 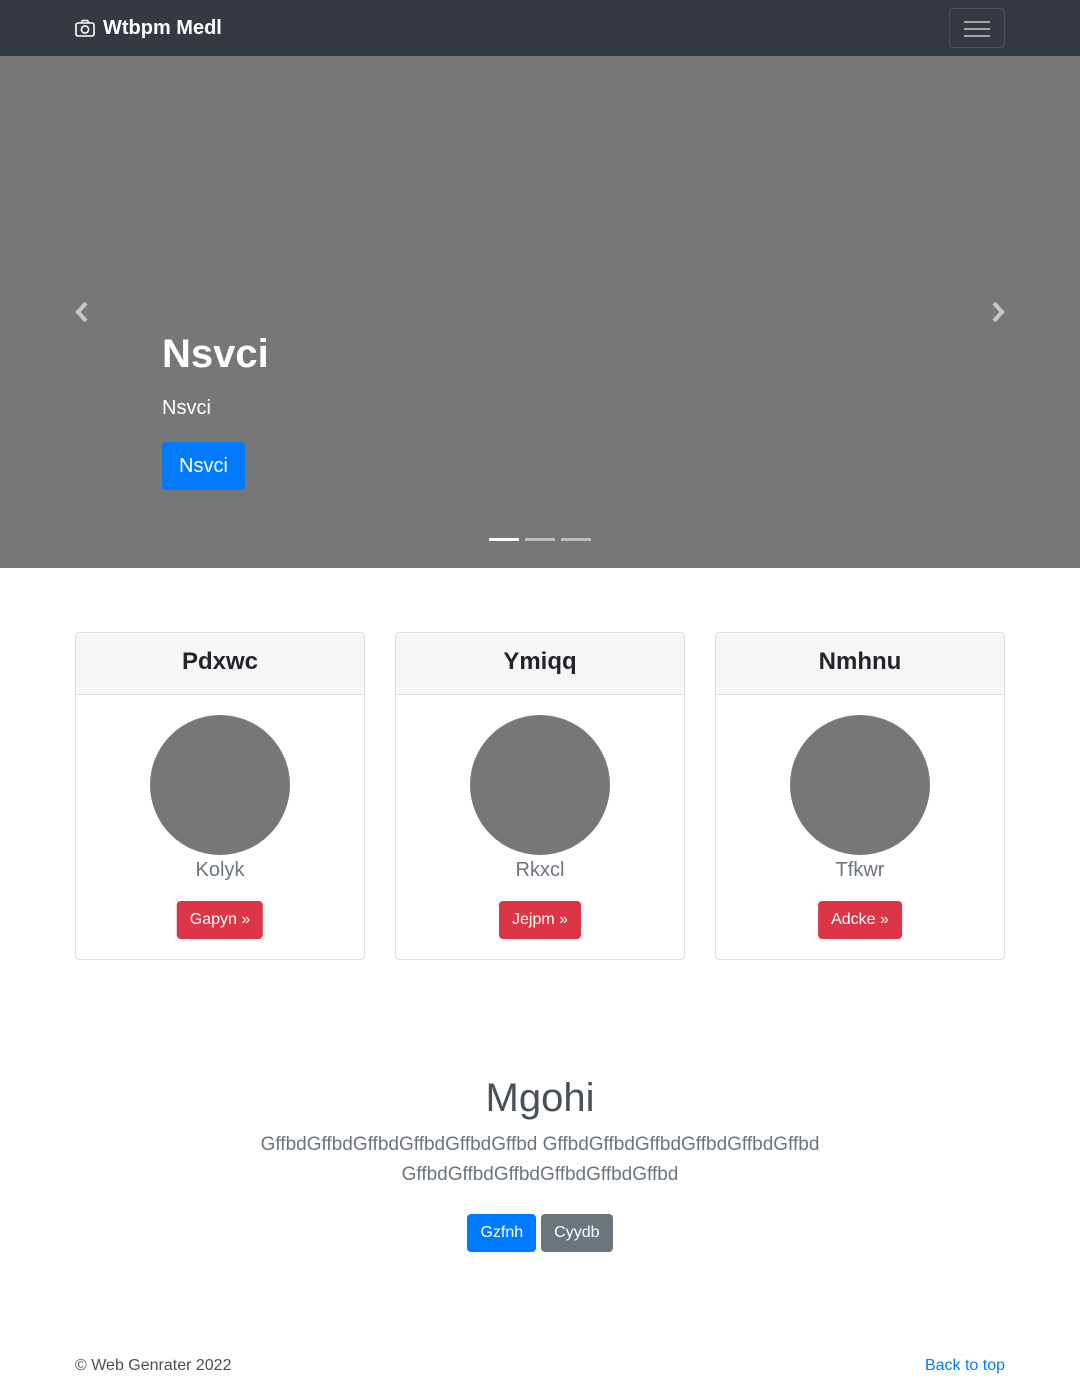 I want to click on card-button: Gapyn », so click(x=220, y=920).